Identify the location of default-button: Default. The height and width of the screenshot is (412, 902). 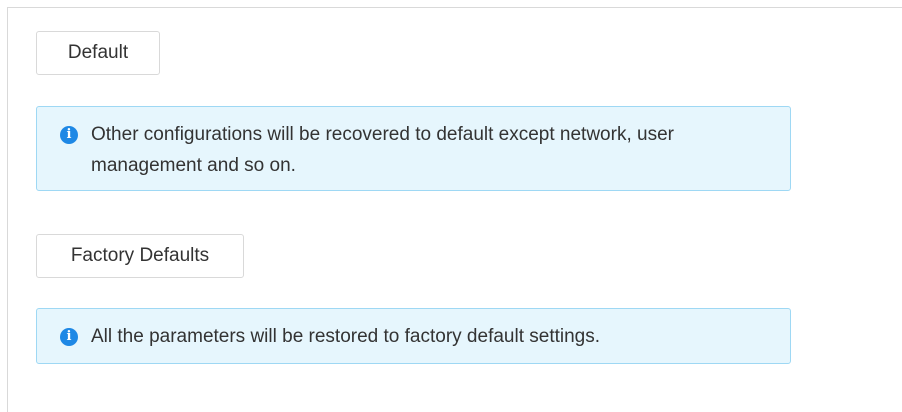
(98, 53).